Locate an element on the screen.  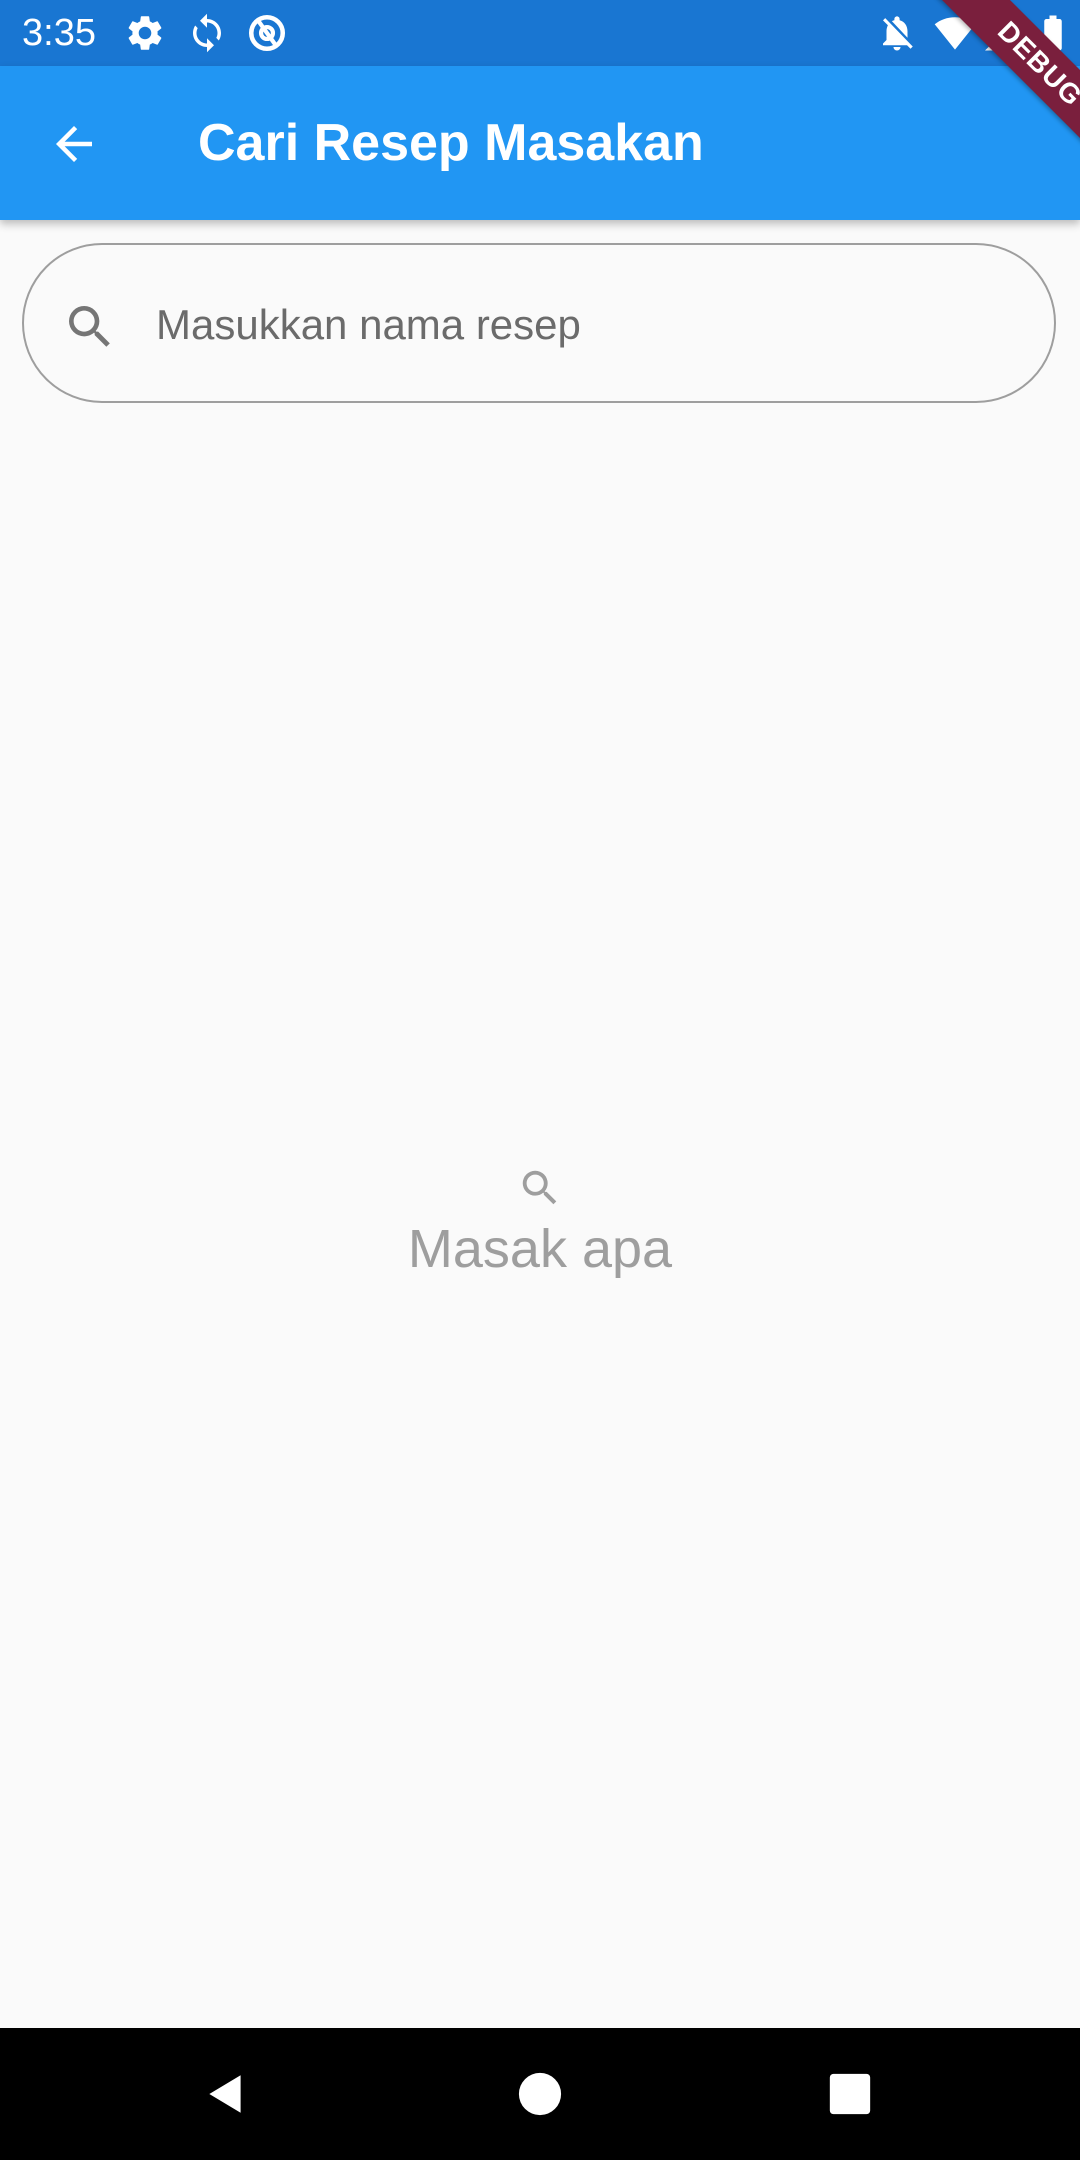
search-field is located at coordinates (539, 323).